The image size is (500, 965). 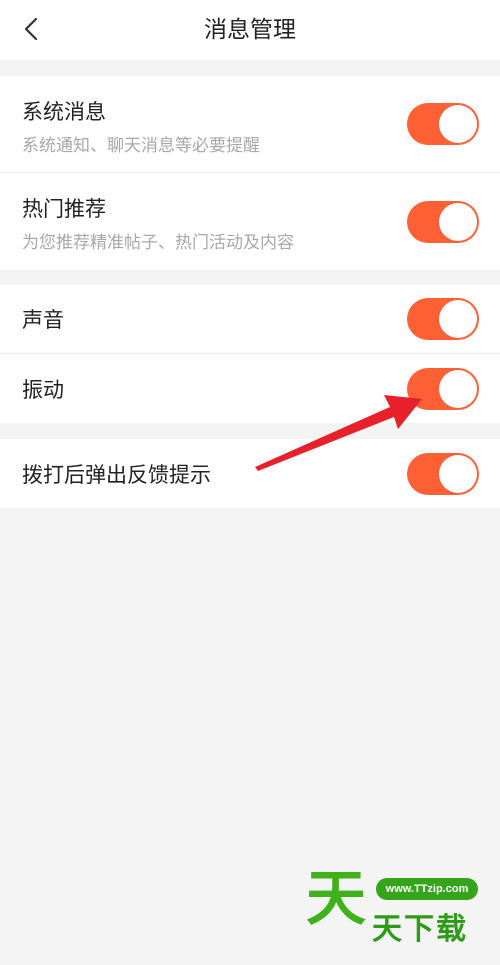 What do you see at coordinates (43, 389) in the screenshot?
I see `setting-title: 振动` at bounding box center [43, 389].